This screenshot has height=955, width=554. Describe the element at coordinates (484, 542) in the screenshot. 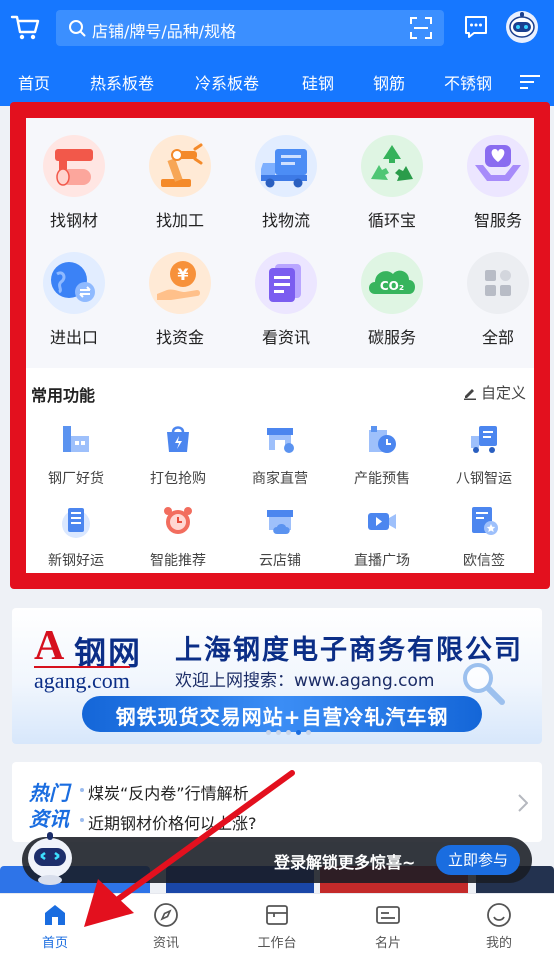

I see `function-ouxin-sign: 欧信签` at that location.